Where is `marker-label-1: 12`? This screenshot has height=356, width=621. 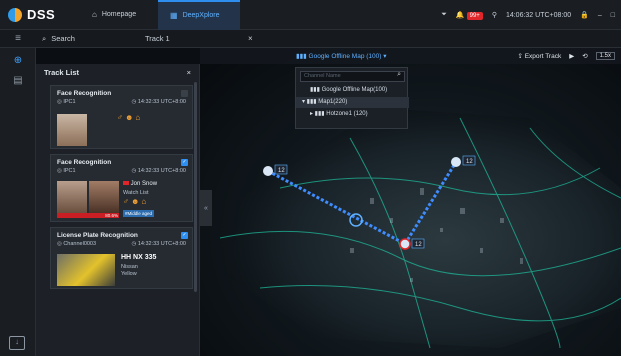 marker-label-1: 12 is located at coordinates (281, 171).